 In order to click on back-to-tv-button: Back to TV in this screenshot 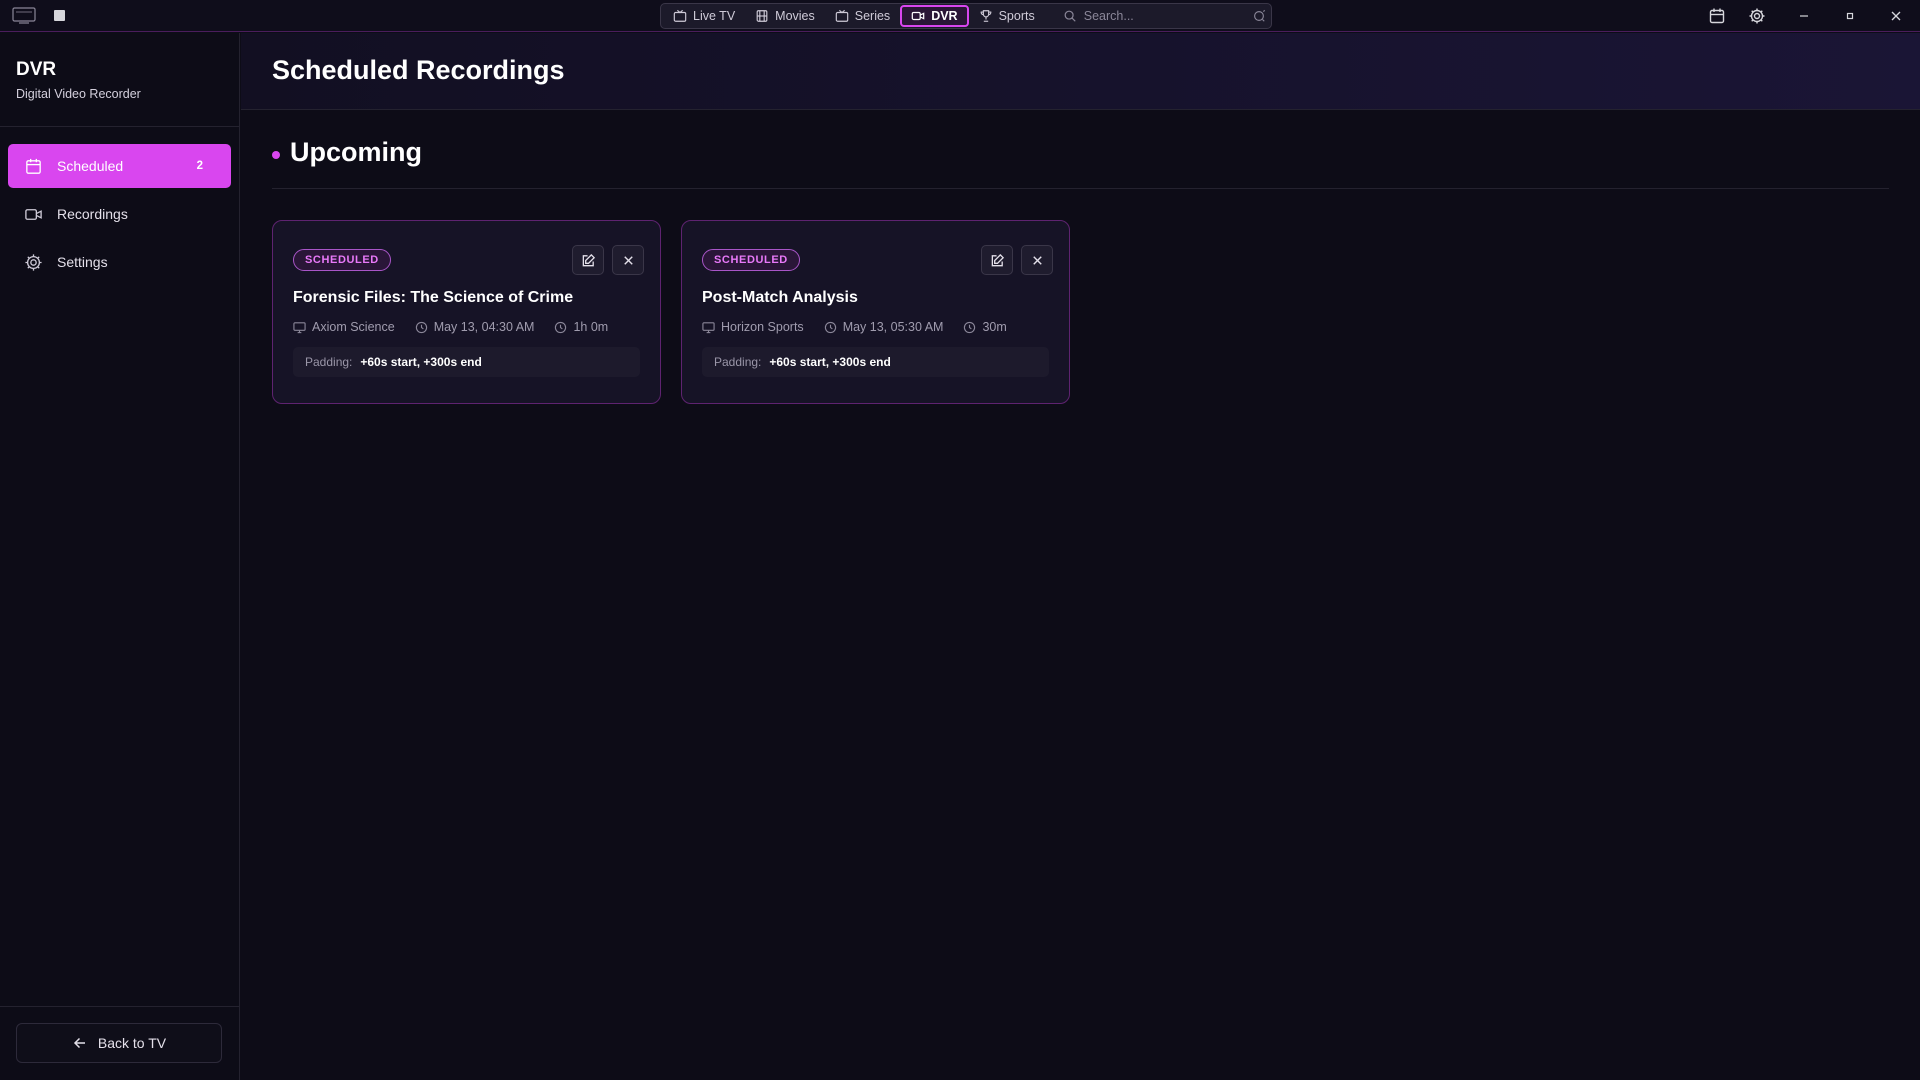, I will do `click(119, 1043)`.